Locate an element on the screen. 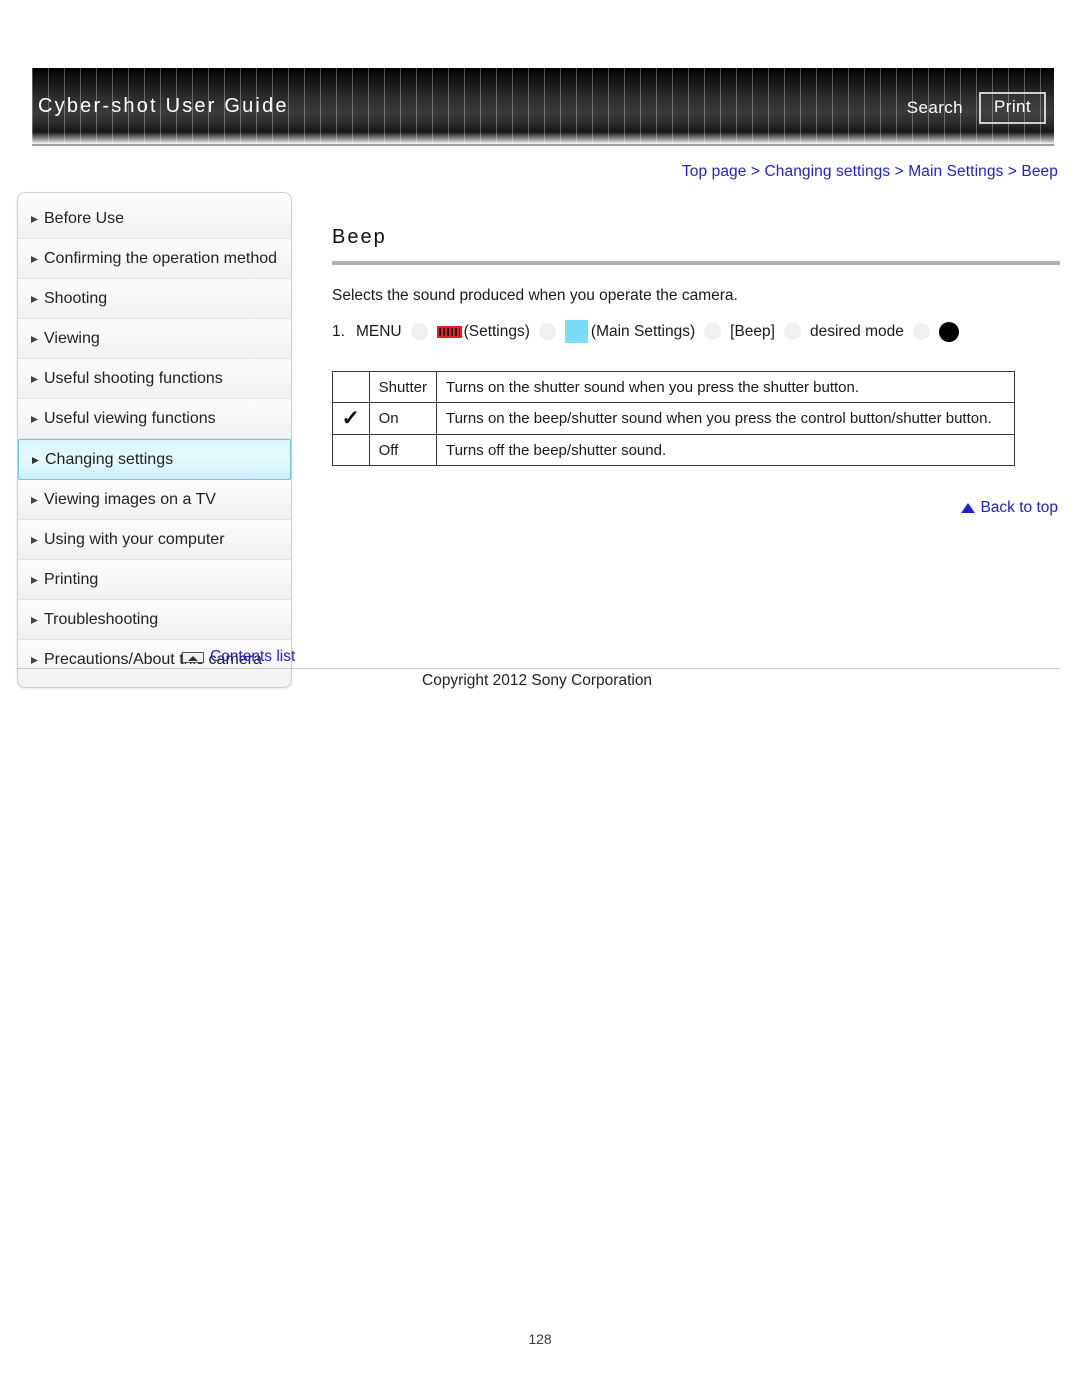 Image resolution: width=1080 pixels, height=1397 pixels. settings-label: (Settings) is located at coordinates (496, 331).